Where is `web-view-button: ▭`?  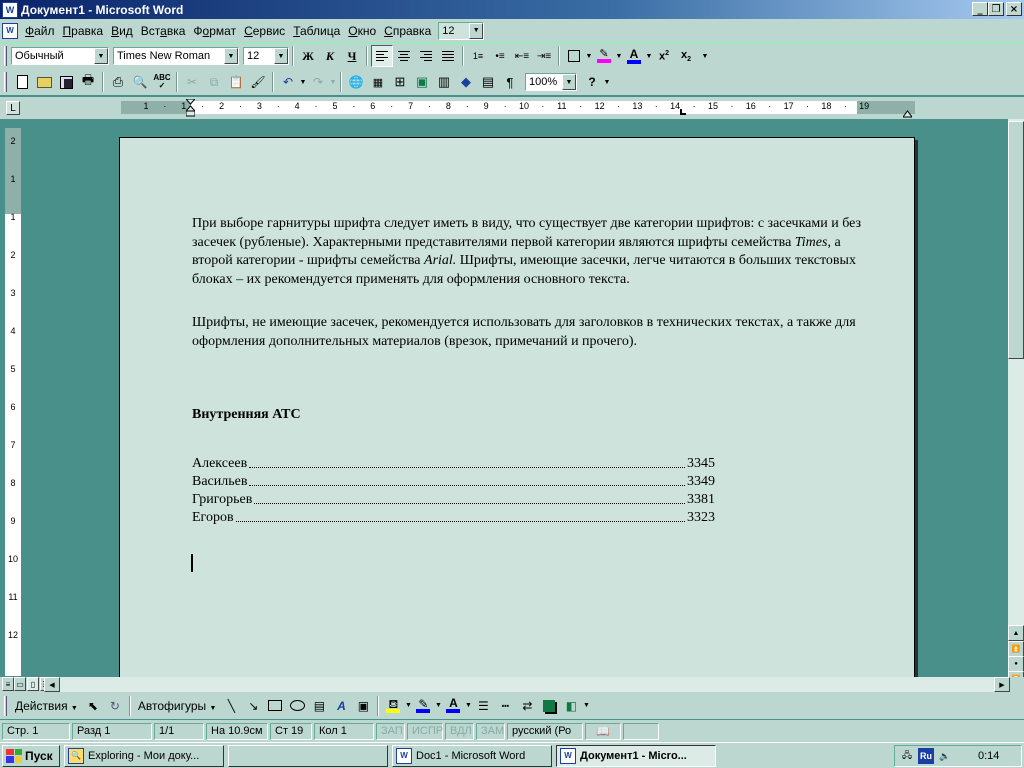
web-view-button: ▭ is located at coordinates (20, 684).